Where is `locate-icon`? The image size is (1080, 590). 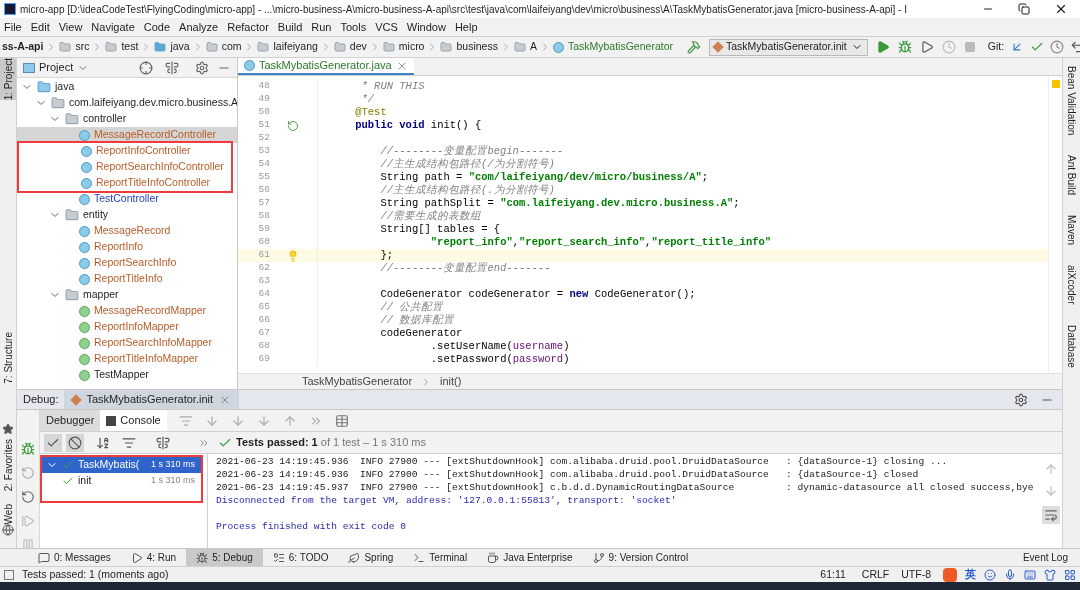
locate-icon is located at coordinates (146, 67).